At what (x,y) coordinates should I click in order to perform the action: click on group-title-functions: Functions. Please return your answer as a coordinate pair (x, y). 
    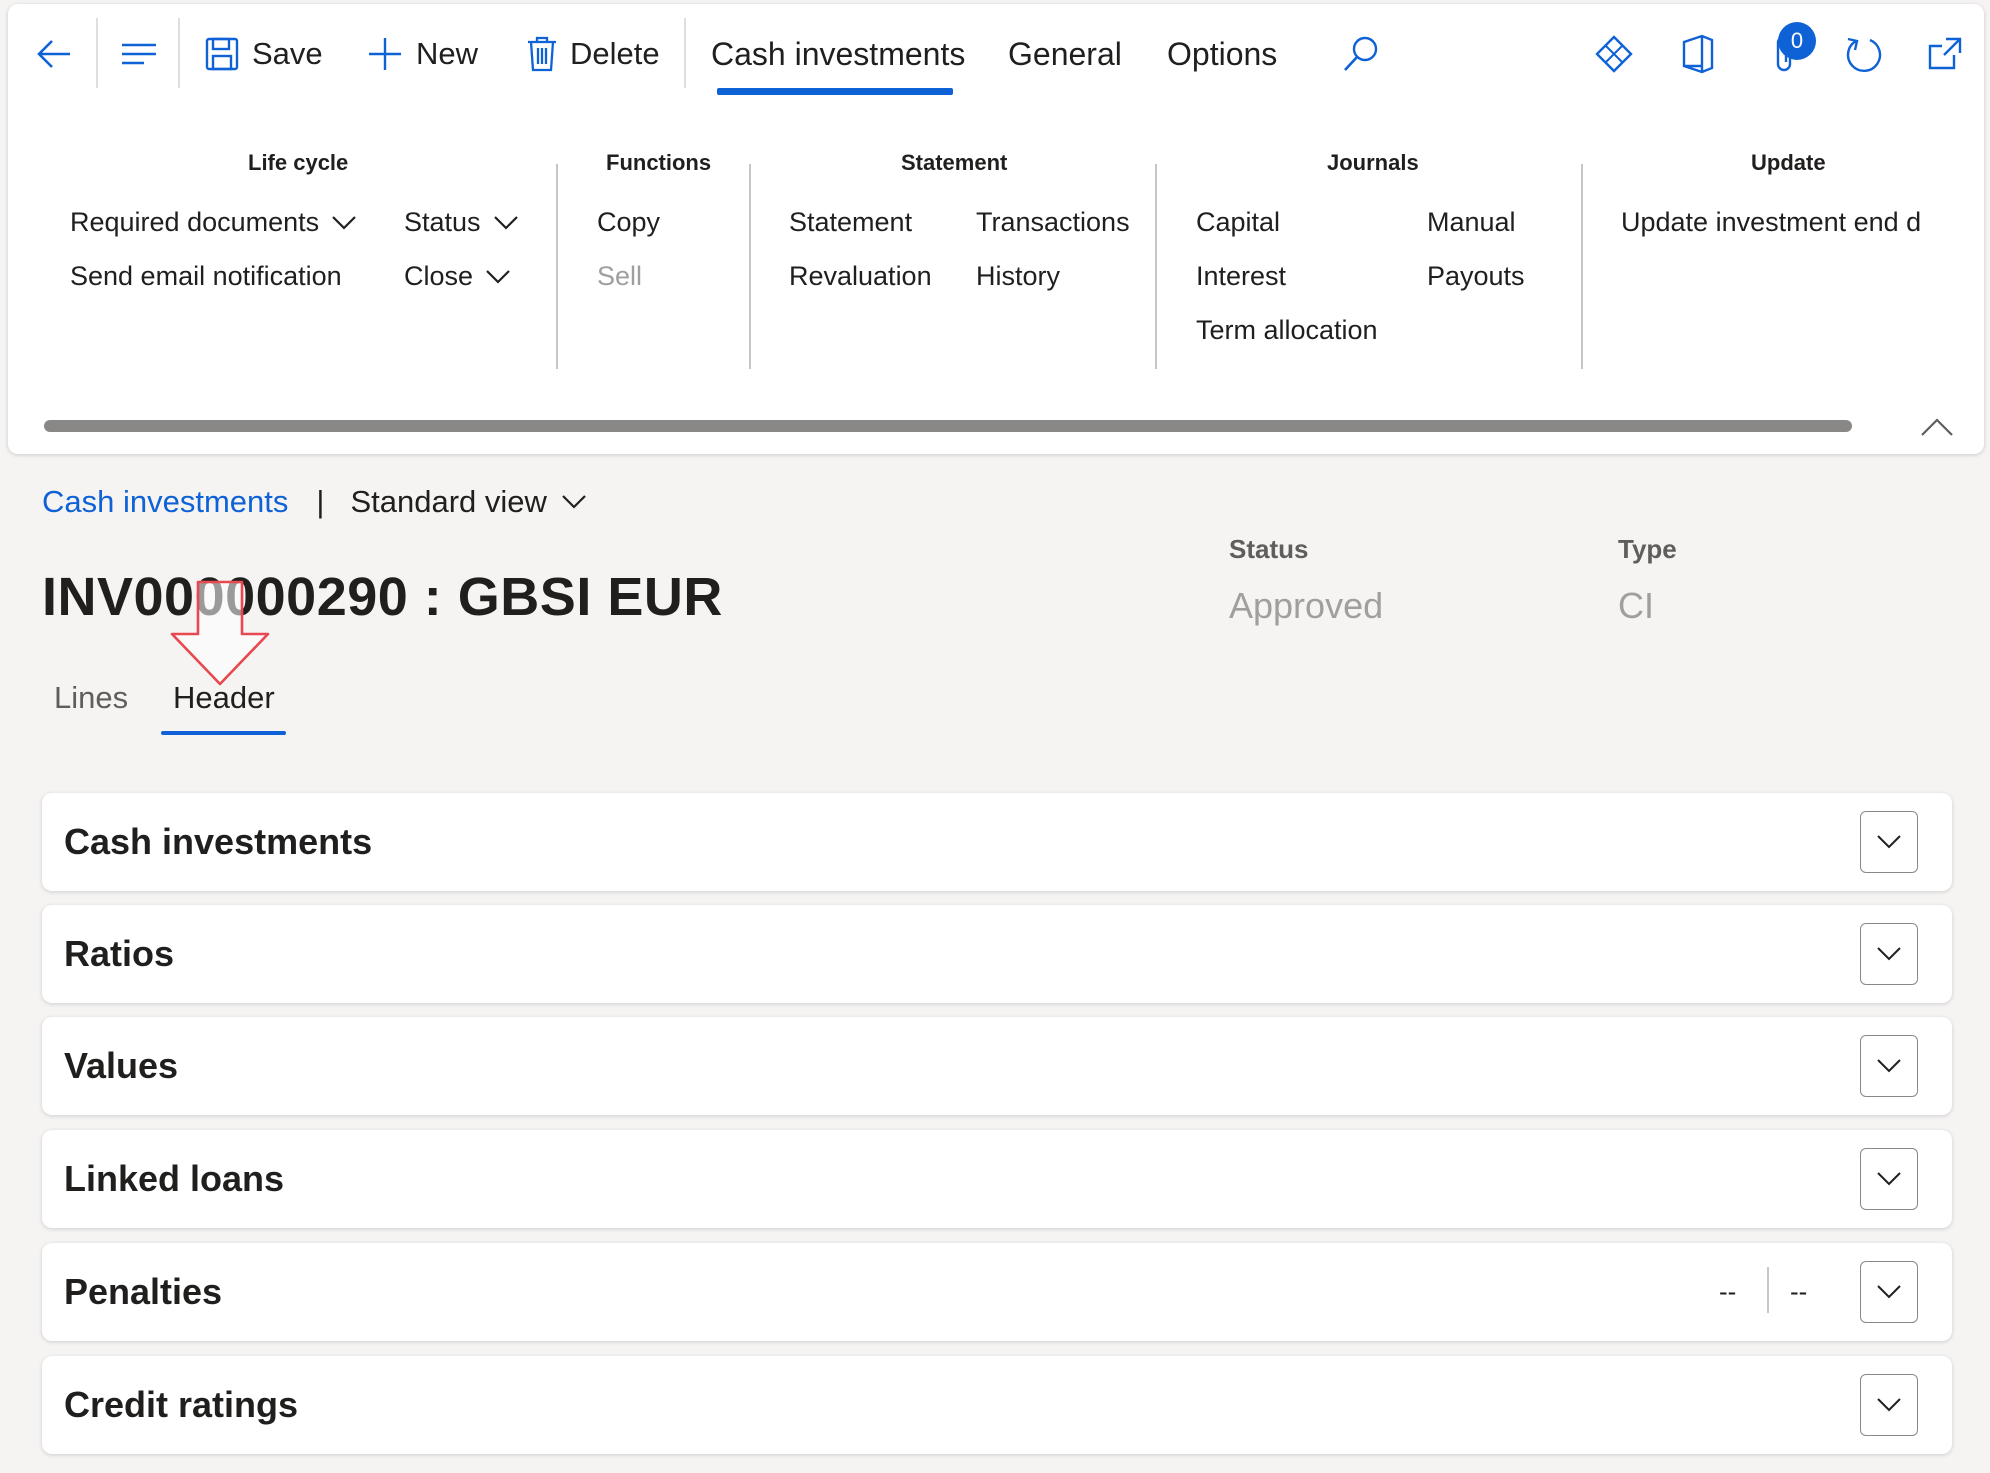
    Looking at the image, I should click on (659, 162).